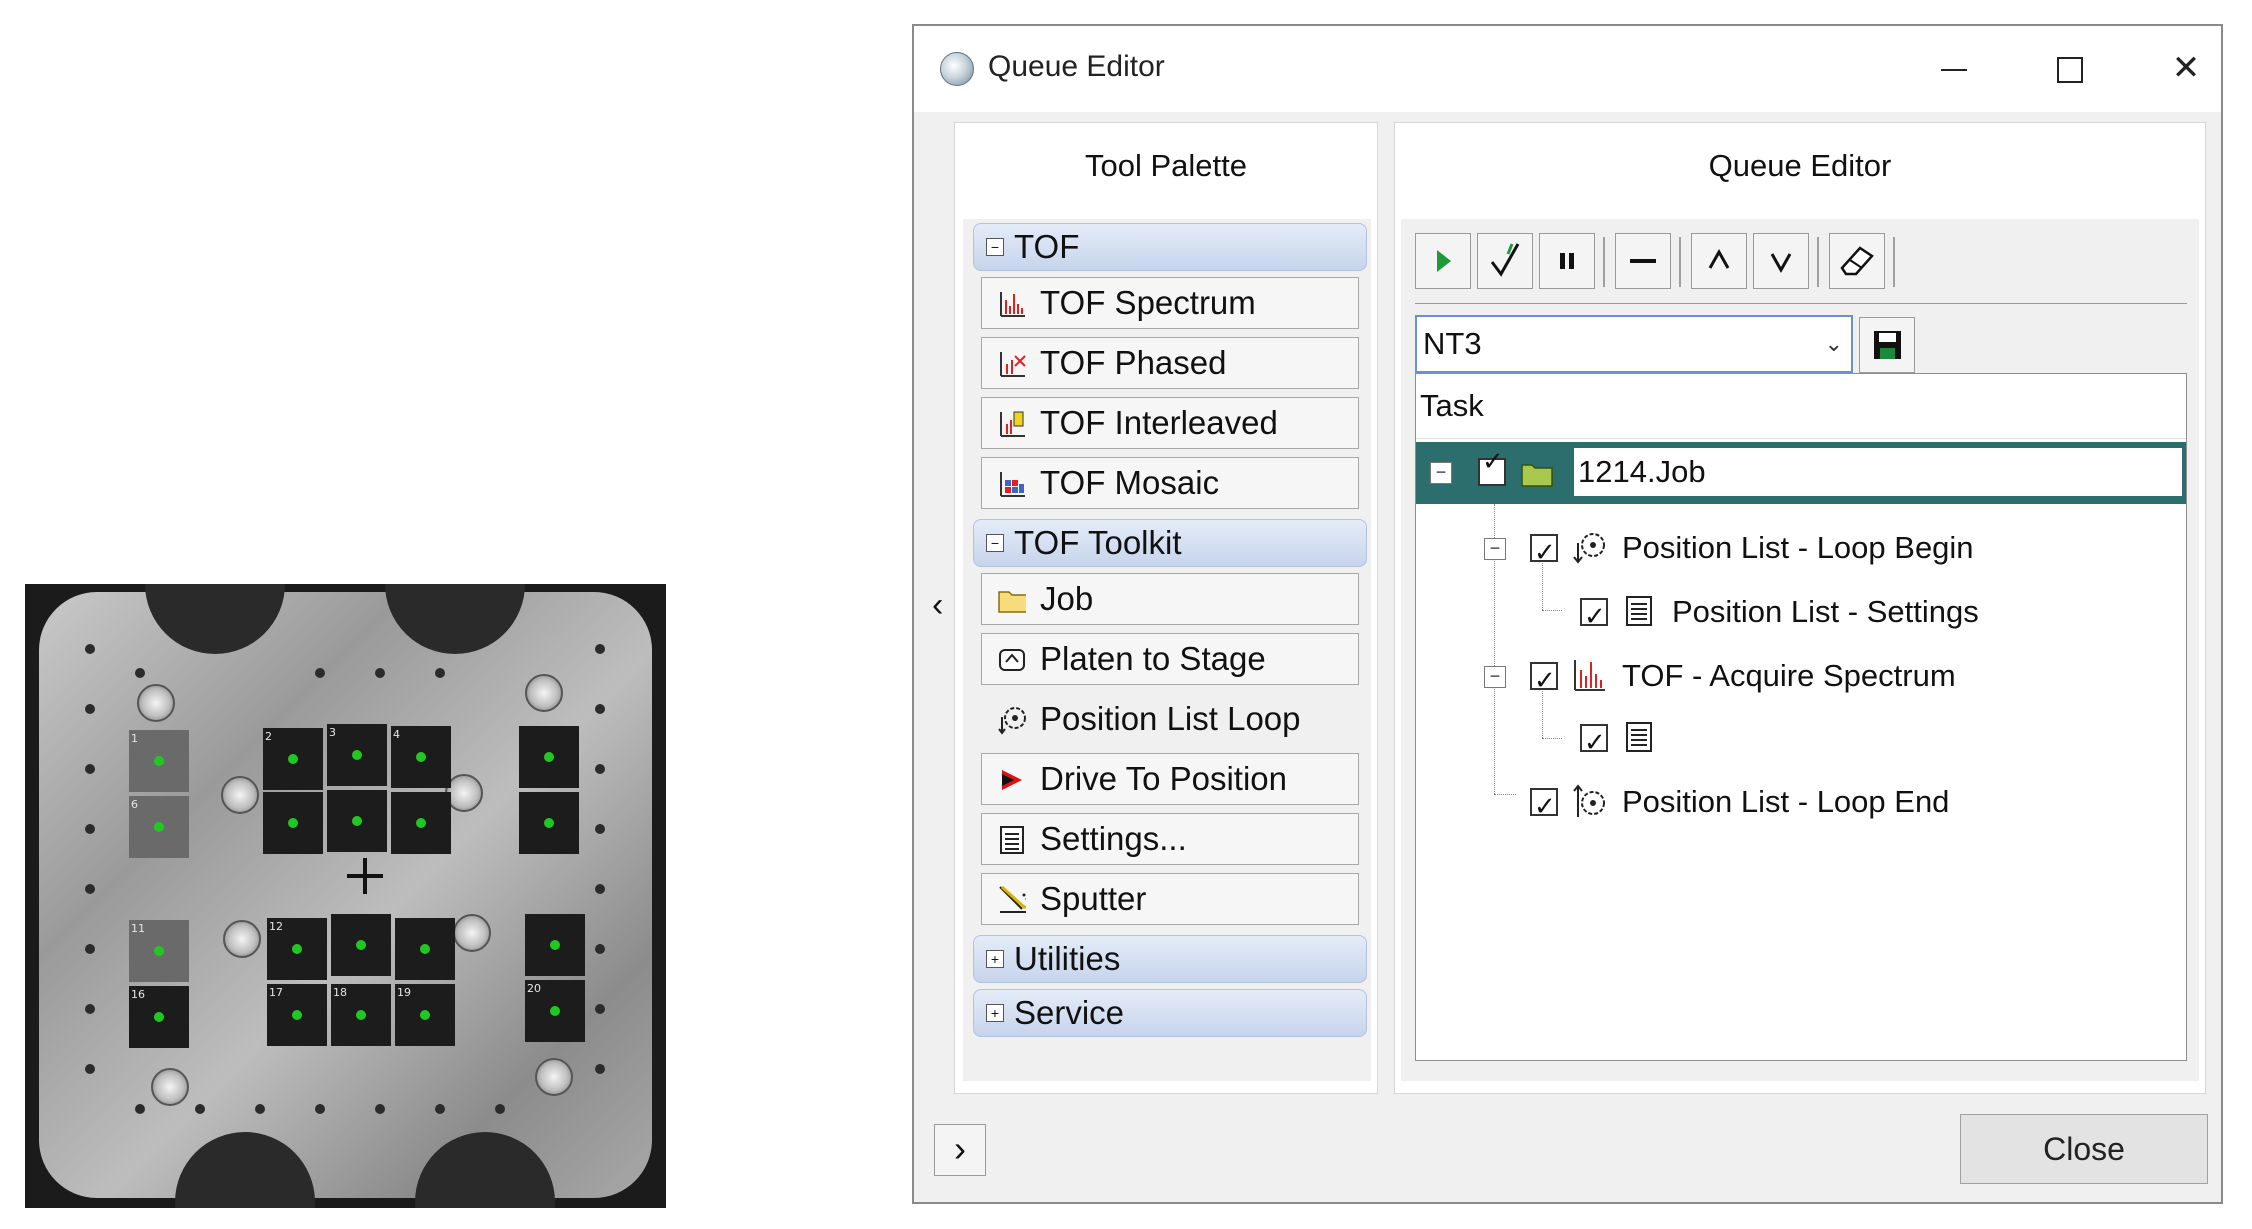  I want to click on group-label: Service, so click(1069, 1012).